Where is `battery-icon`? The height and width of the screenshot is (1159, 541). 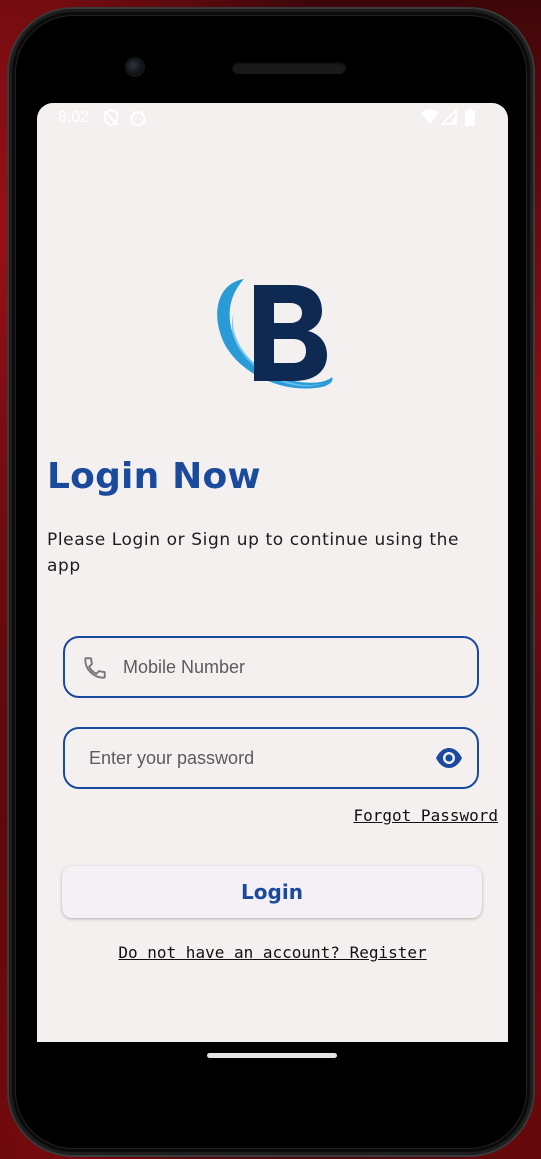
battery-icon is located at coordinates (470, 120).